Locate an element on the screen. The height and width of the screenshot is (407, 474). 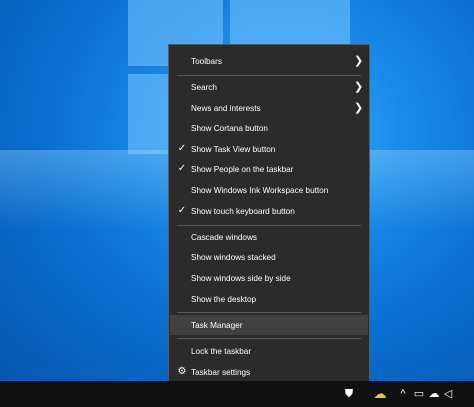
network-icon: ▭ is located at coordinates (419, 394).